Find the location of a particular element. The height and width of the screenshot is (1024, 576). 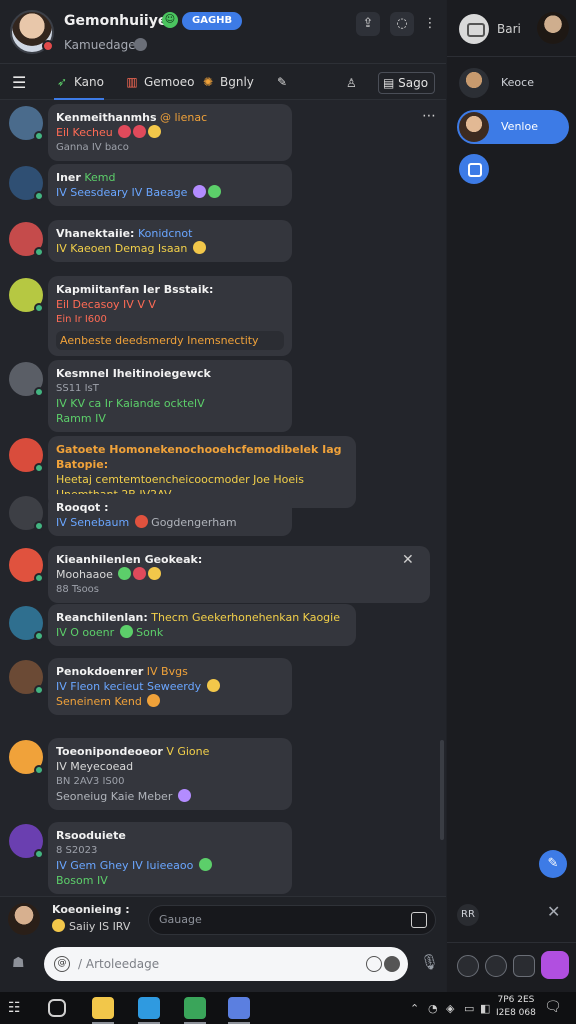

tab-bgnly: ✺ Bgnly is located at coordinates (227, 82).